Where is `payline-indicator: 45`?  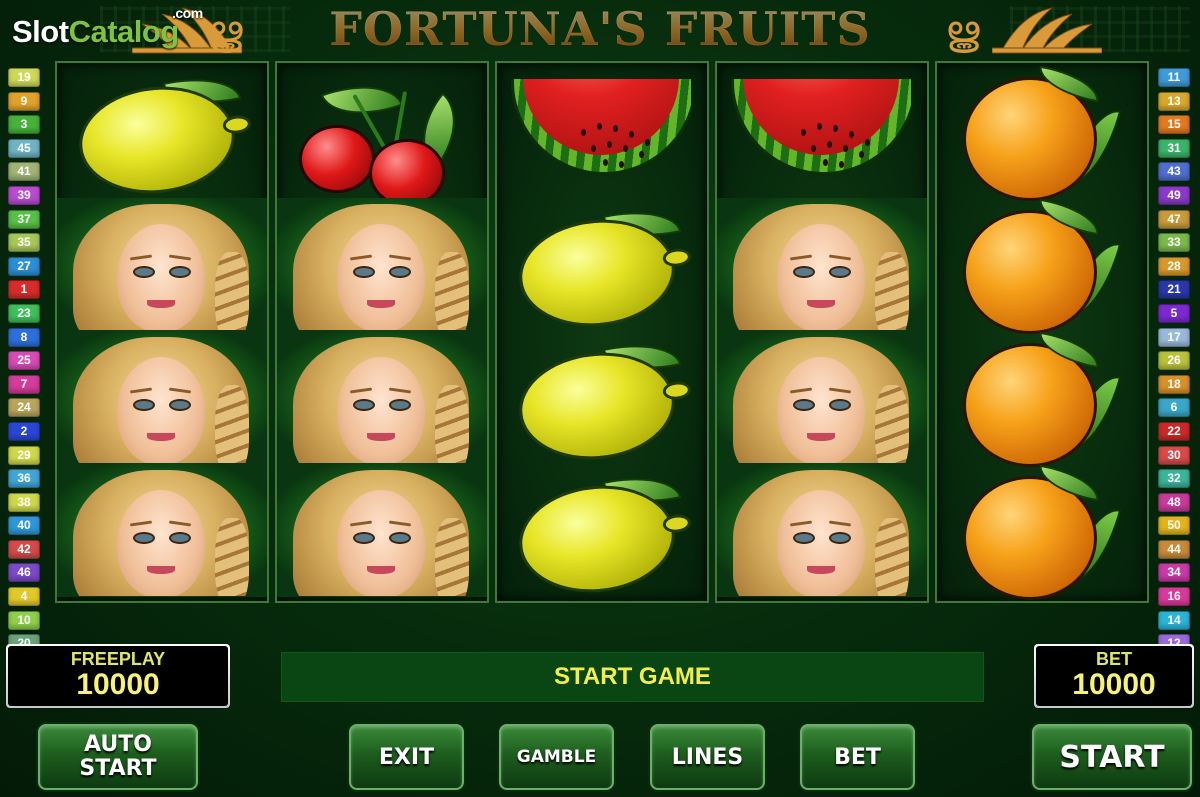
payline-indicator: 45 is located at coordinates (24, 148).